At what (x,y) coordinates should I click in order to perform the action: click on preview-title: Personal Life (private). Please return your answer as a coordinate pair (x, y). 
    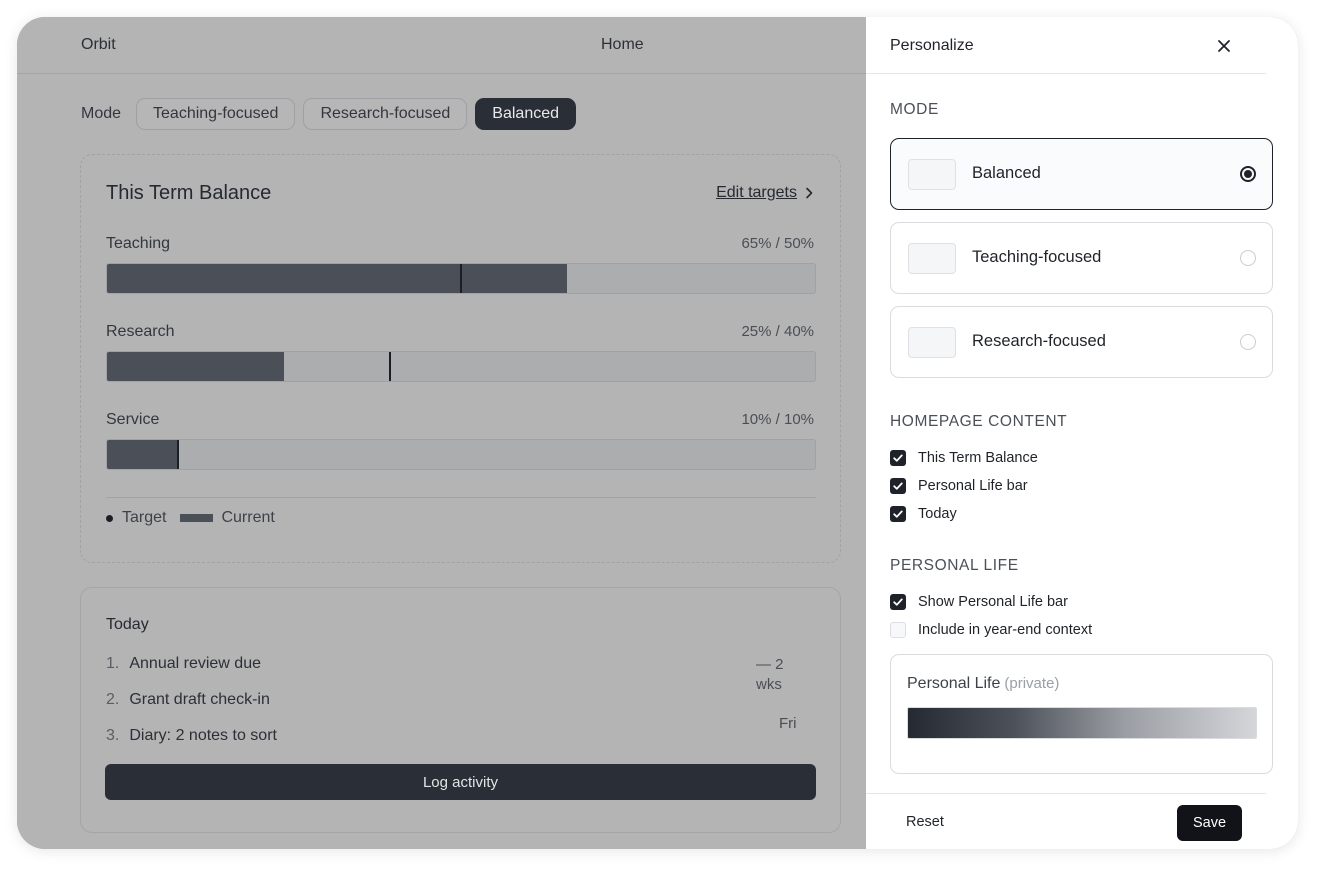
    Looking at the image, I should click on (983, 684).